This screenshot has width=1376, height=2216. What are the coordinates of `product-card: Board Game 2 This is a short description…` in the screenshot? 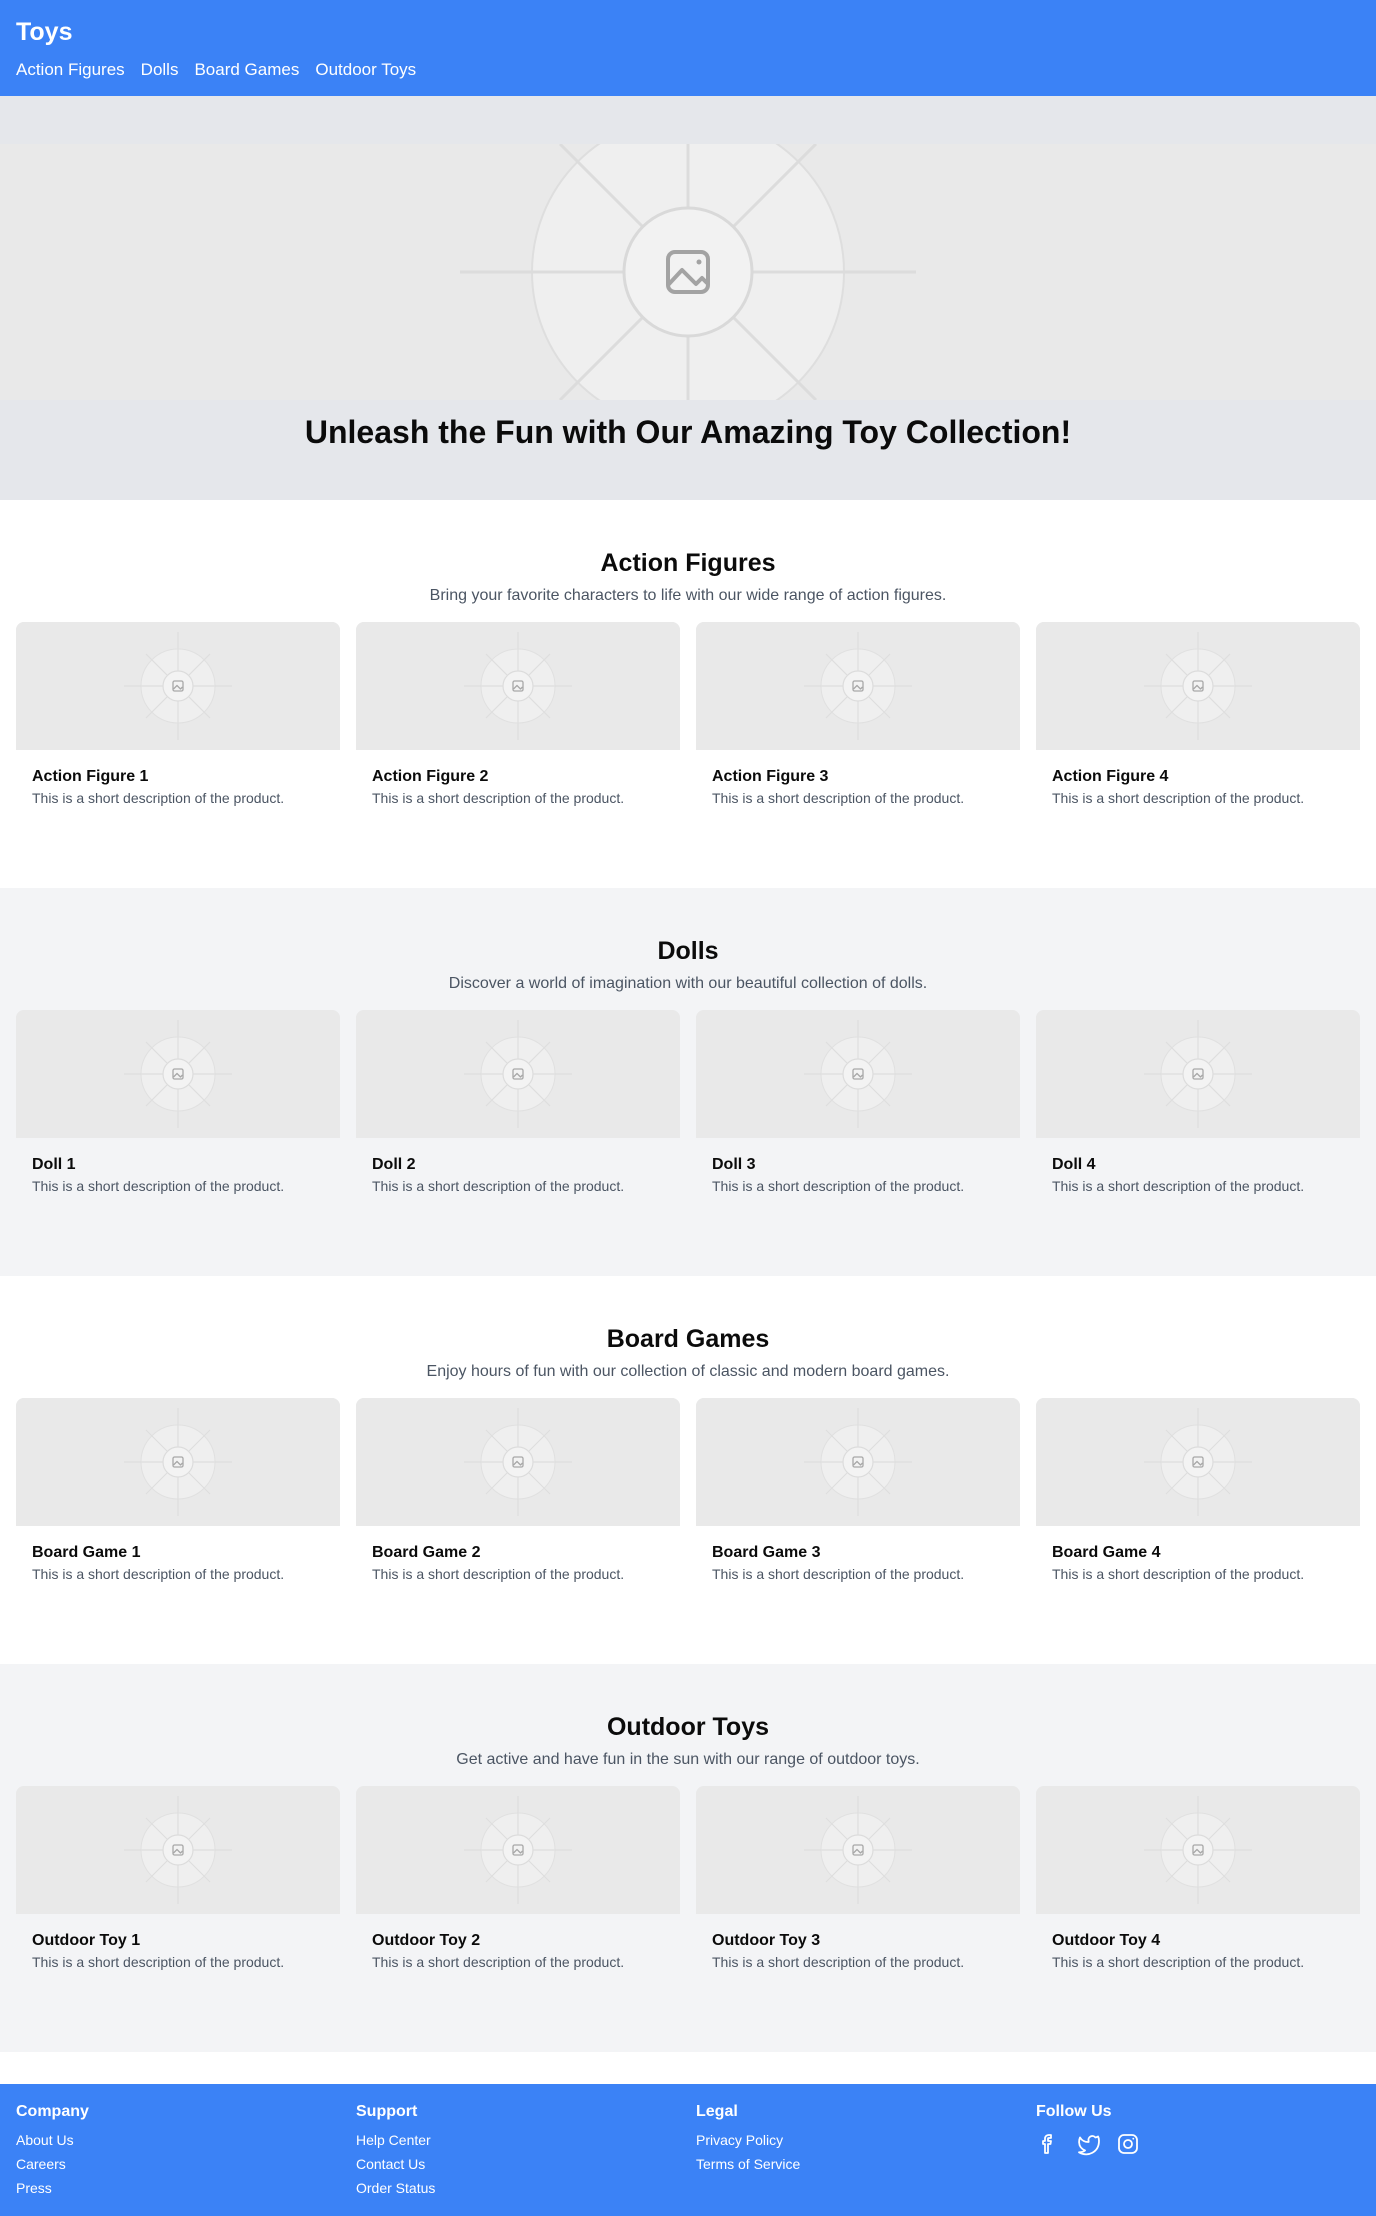 It's located at (518, 1490).